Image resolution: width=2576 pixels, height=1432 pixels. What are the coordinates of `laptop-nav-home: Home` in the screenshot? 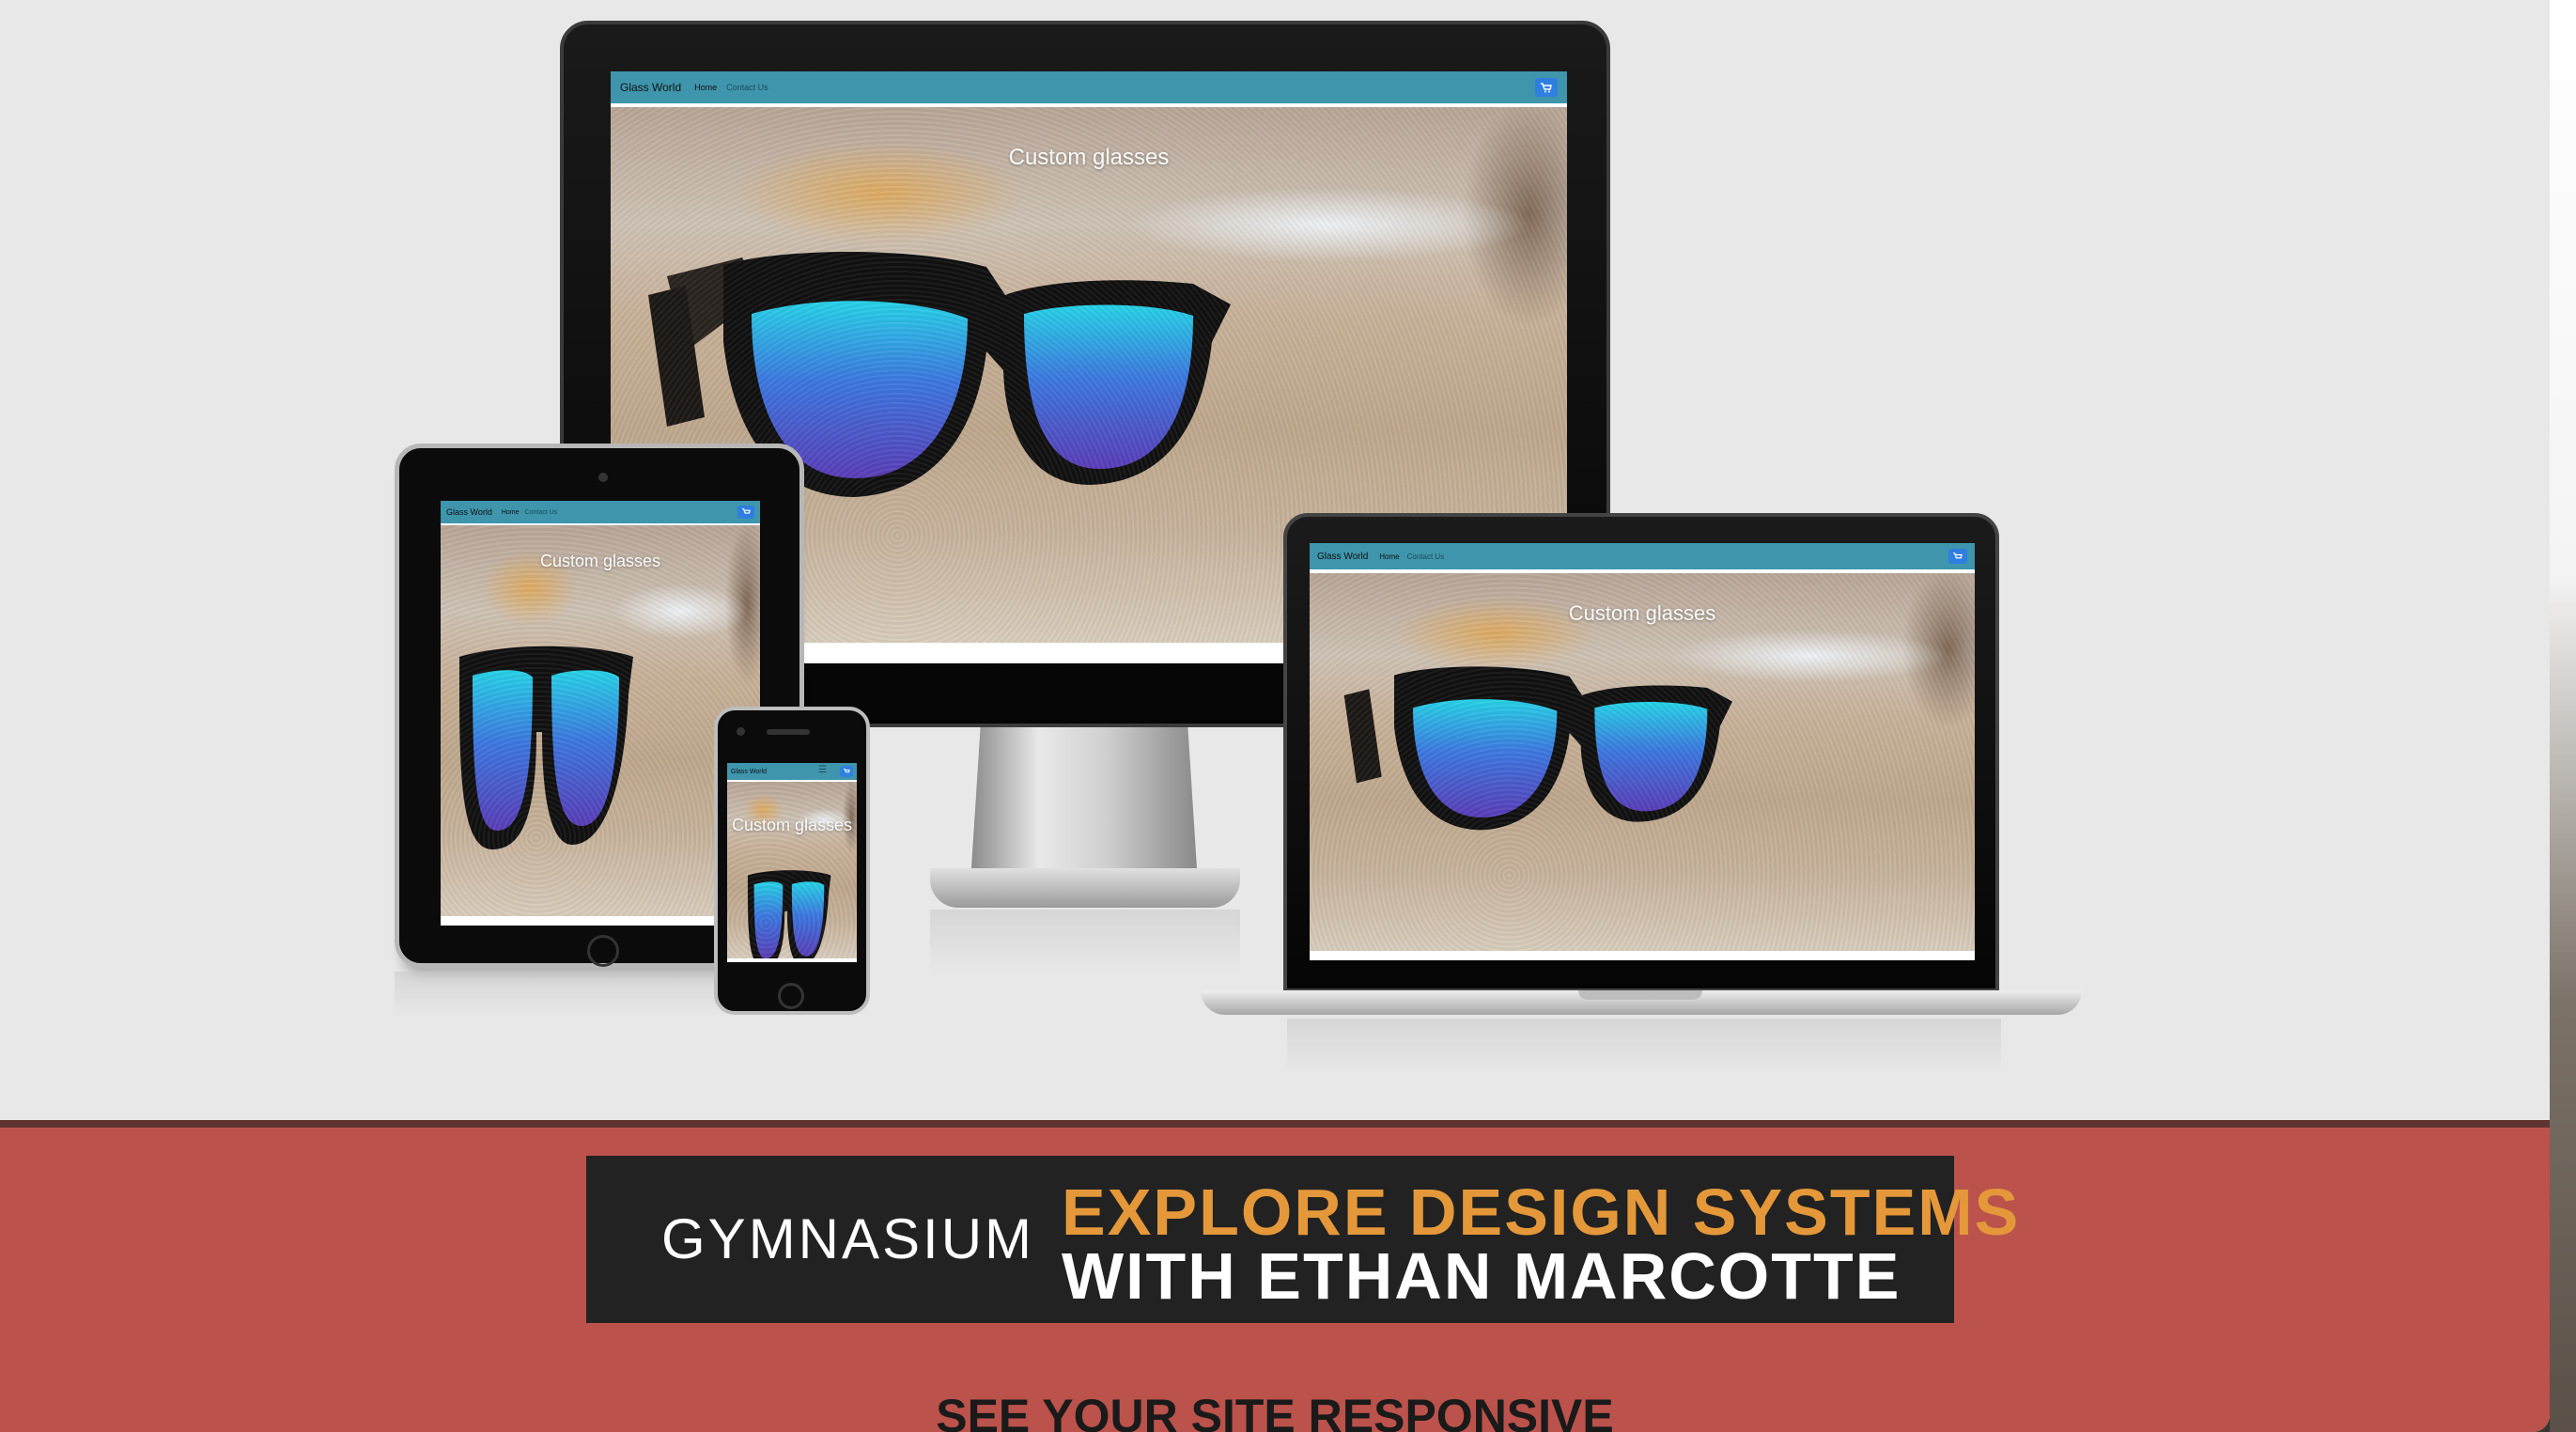 It's located at (1389, 557).